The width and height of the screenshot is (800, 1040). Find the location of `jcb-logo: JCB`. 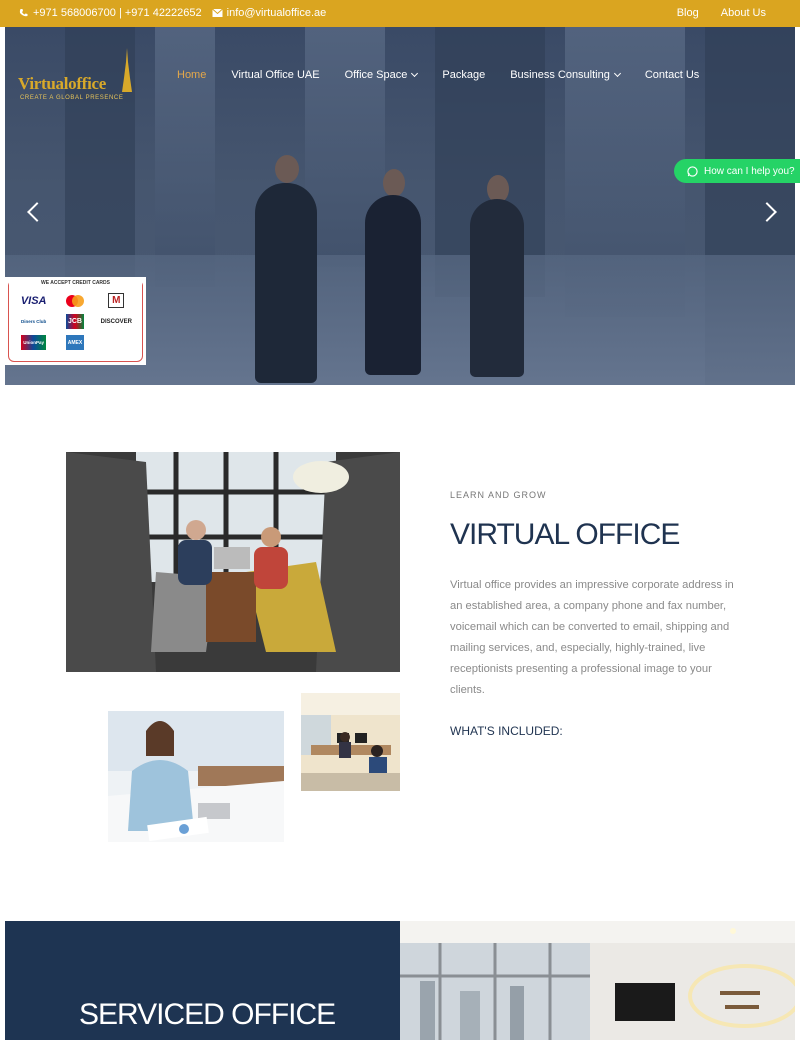

jcb-logo: JCB is located at coordinates (74, 321).